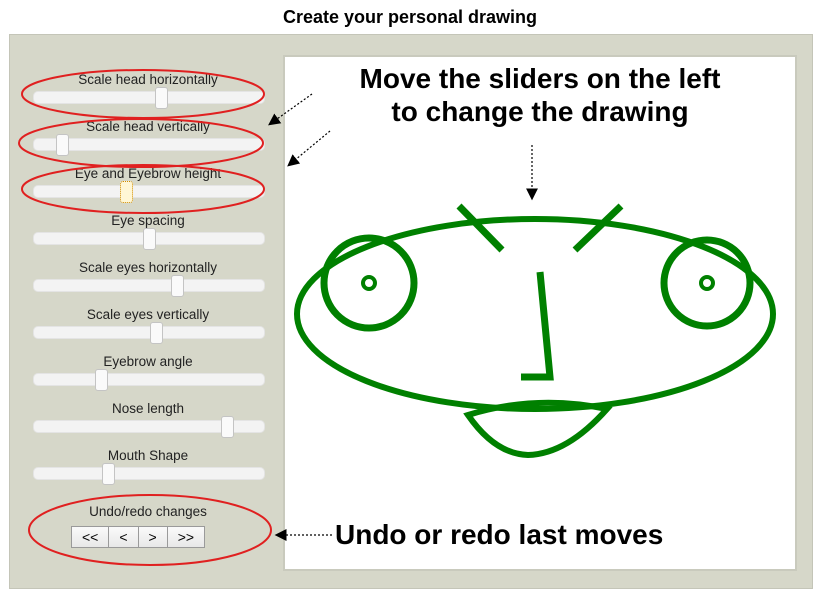 The width and height of the screenshot is (820, 601). What do you see at coordinates (148, 511) in the screenshot?
I see `undo-redo-label: Undo/redo changes` at bounding box center [148, 511].